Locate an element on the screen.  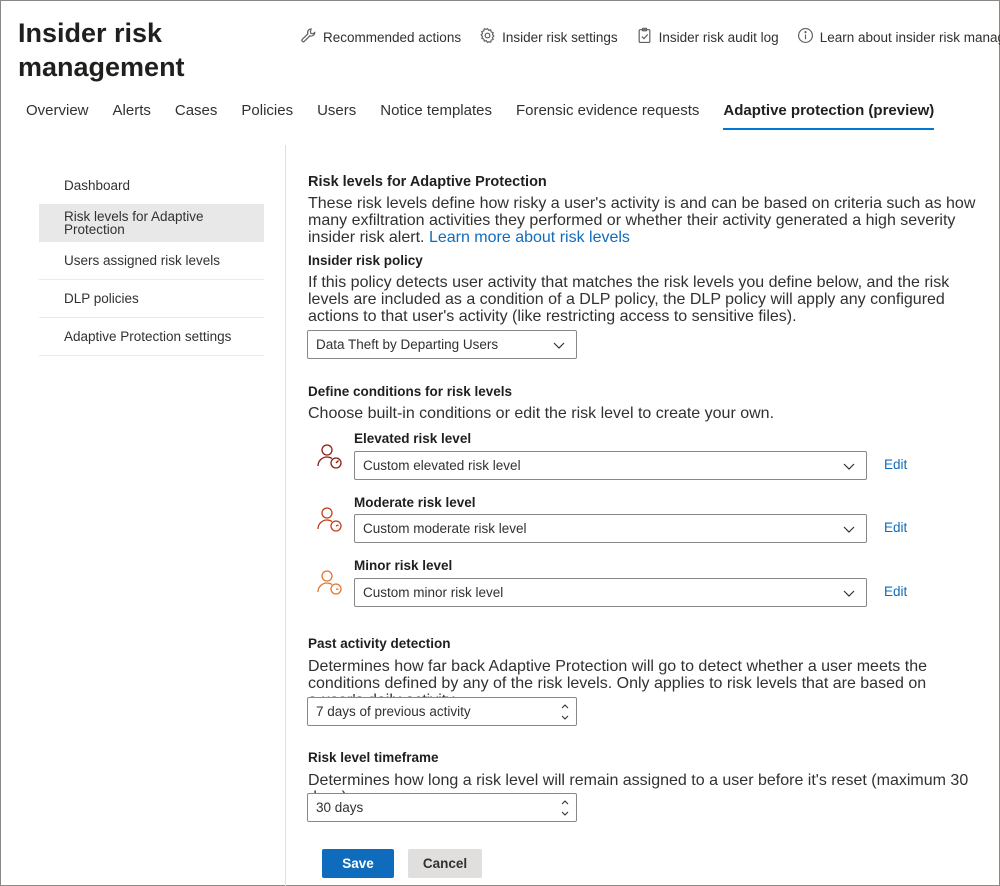
minor-risk-dropdown: Custom minor risk level is located at coordinates (610, 592).